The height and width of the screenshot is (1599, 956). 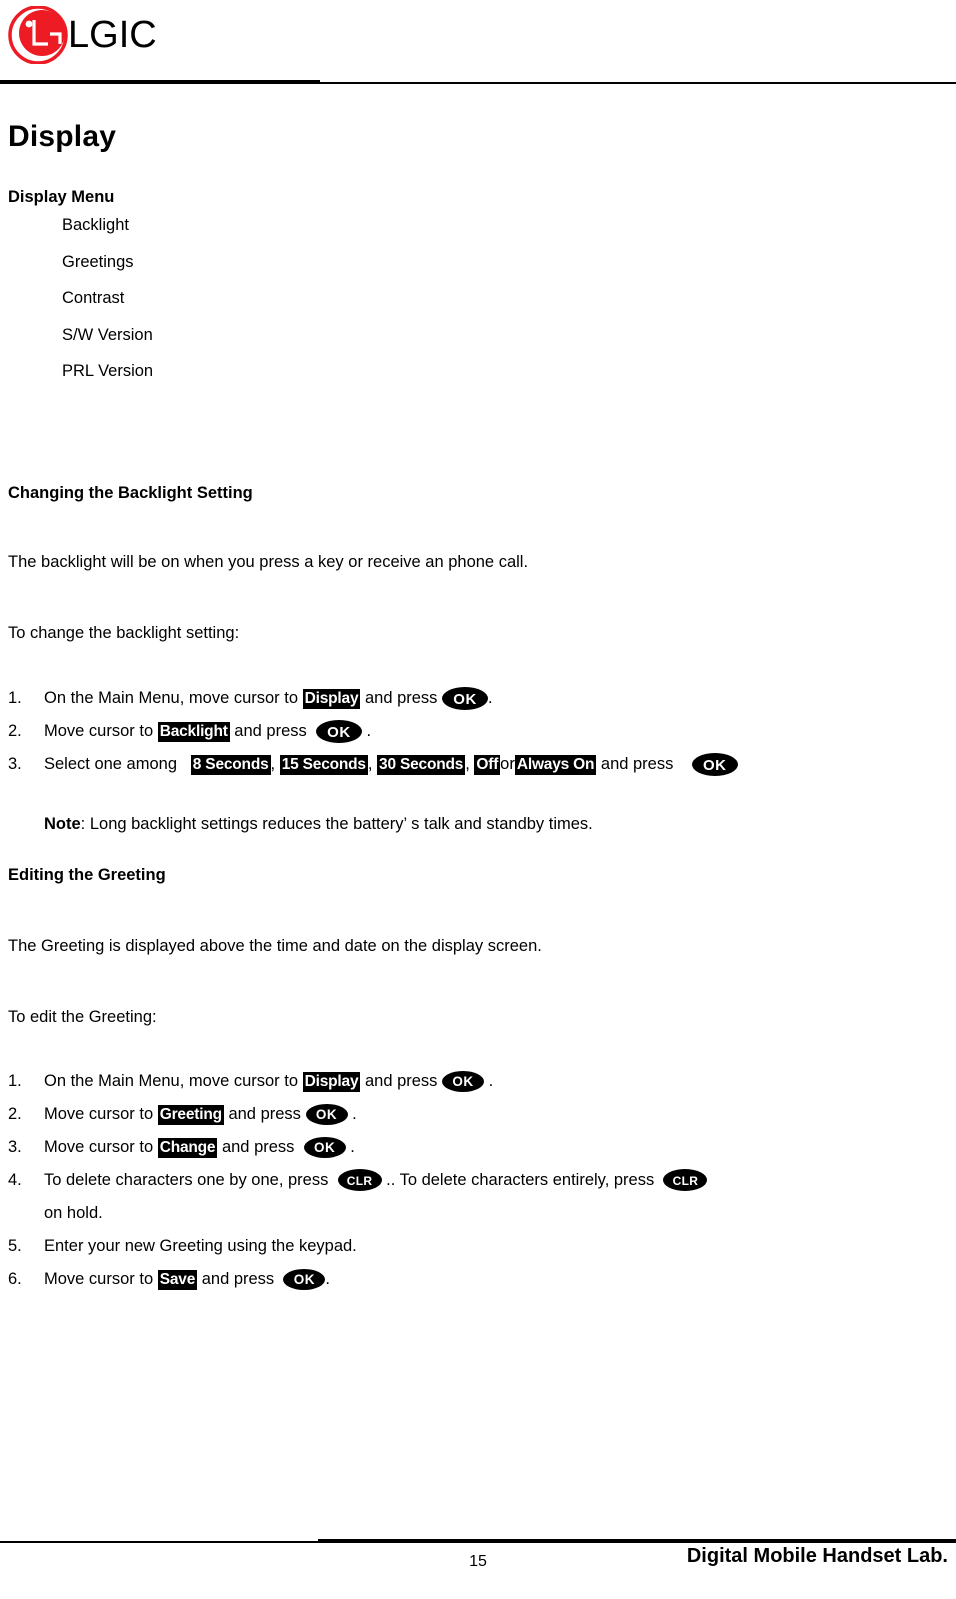 I want to click on lg-logo: LGIC, so click(x=82, y=35).